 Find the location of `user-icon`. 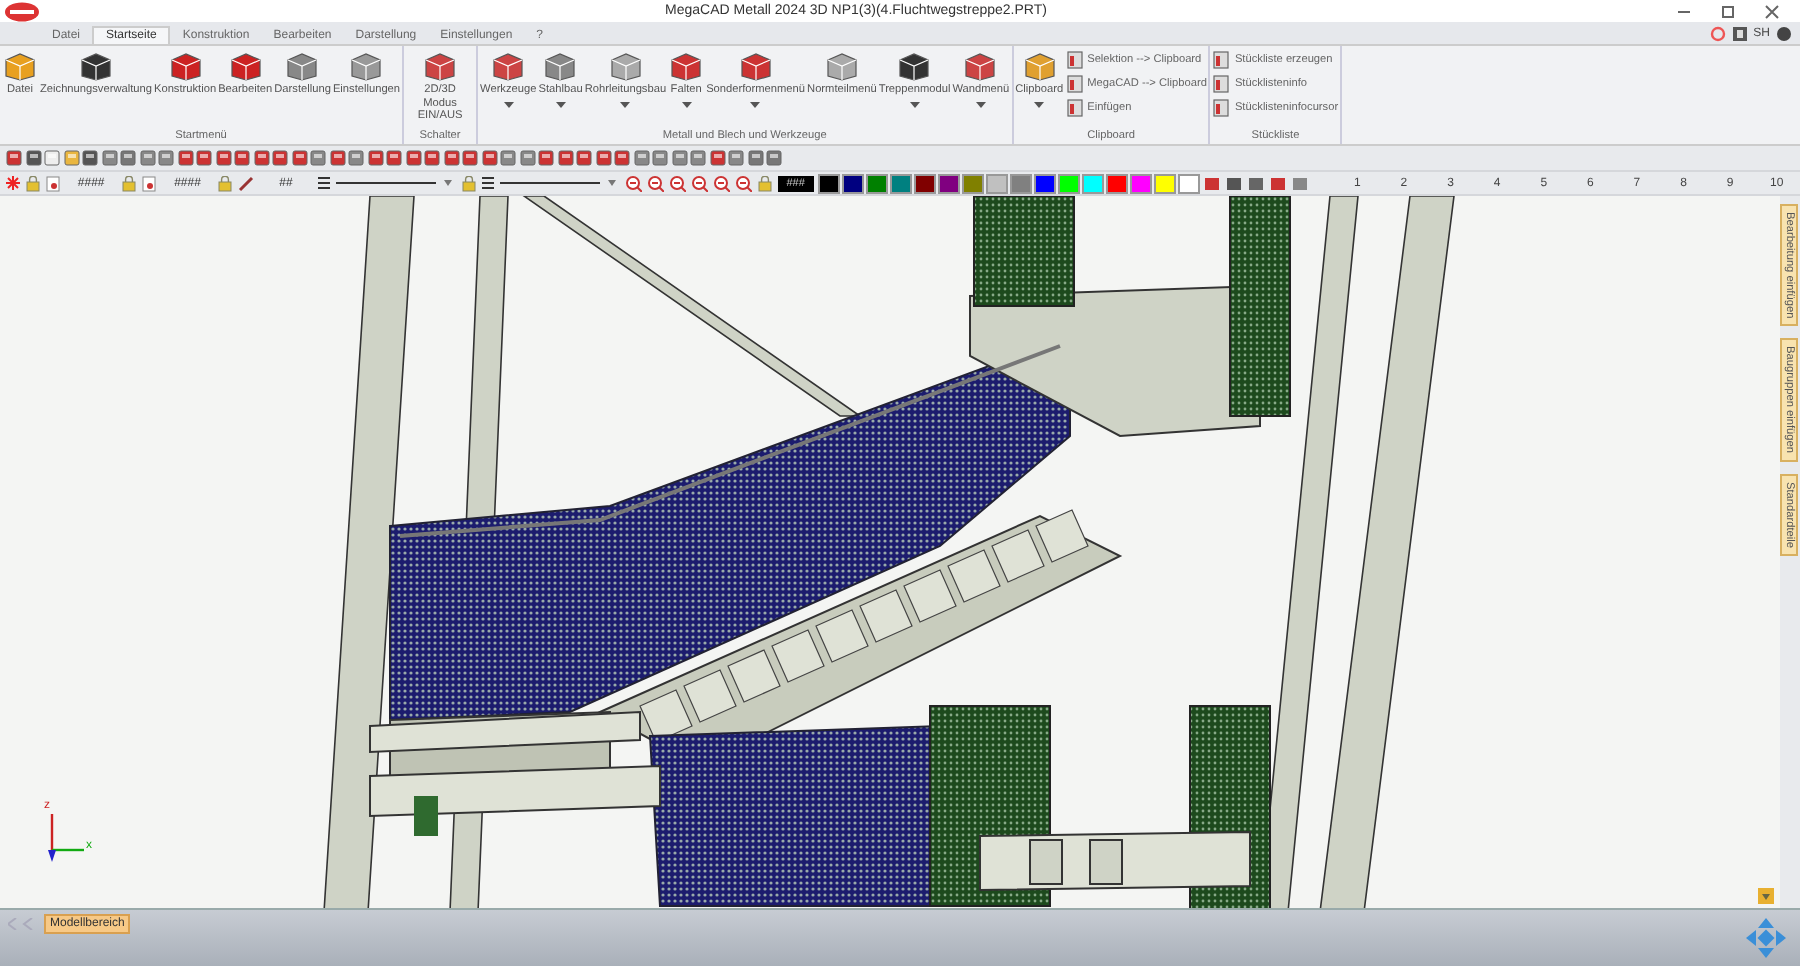

user-icon is located at coordinates (1739, 33).